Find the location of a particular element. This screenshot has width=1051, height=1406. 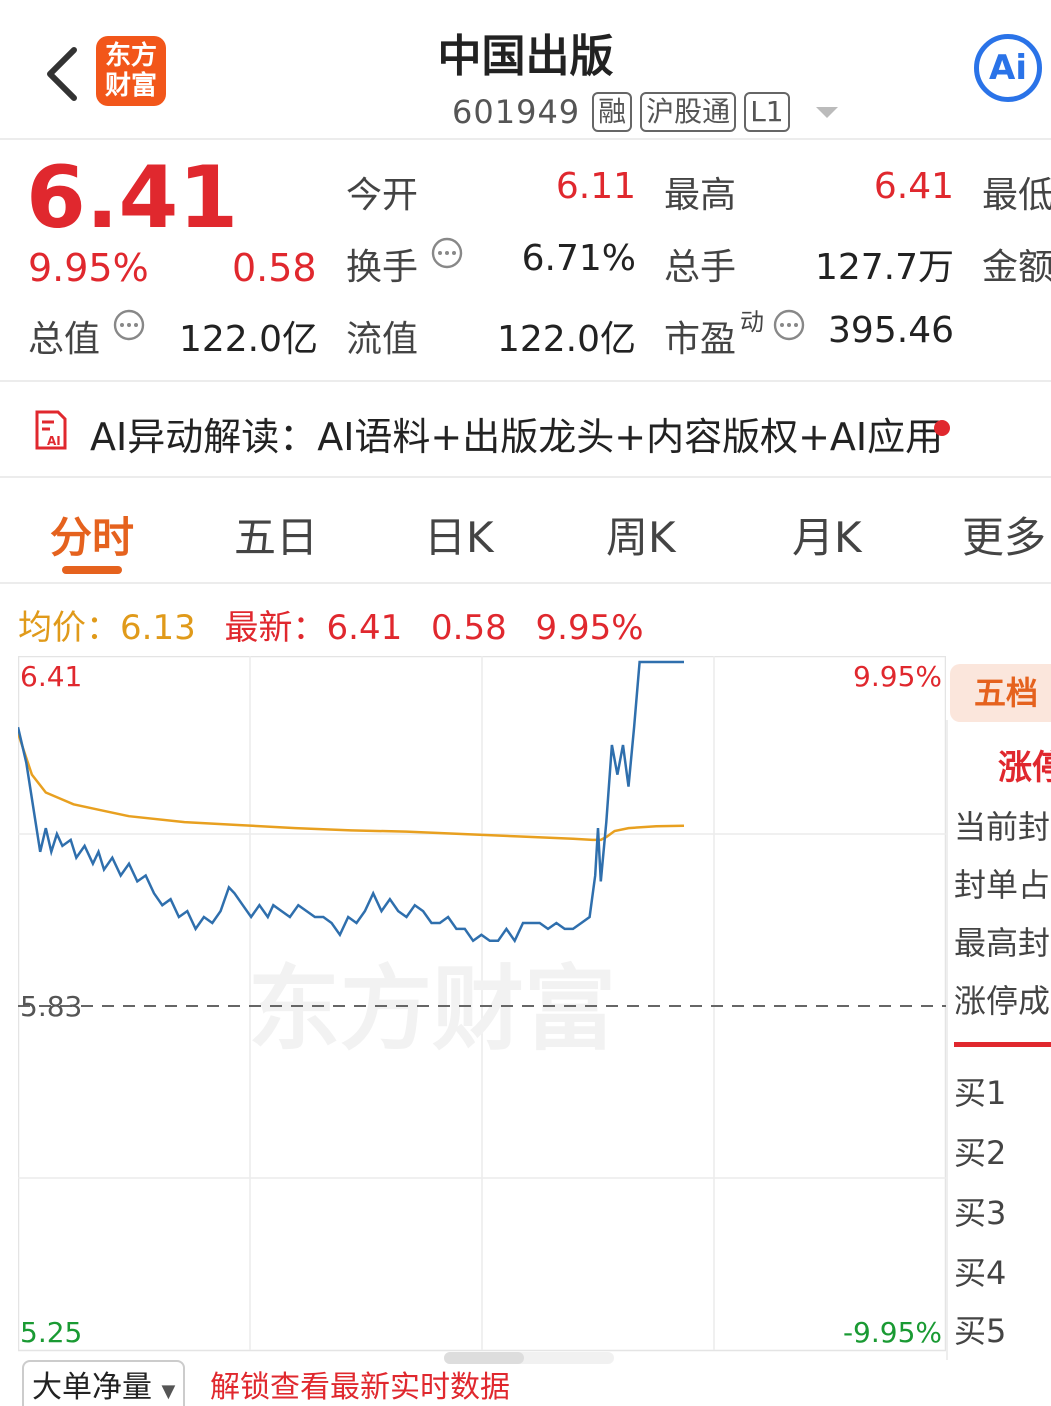

turnover-value: 6.71% is located at coordinates (578, 258).